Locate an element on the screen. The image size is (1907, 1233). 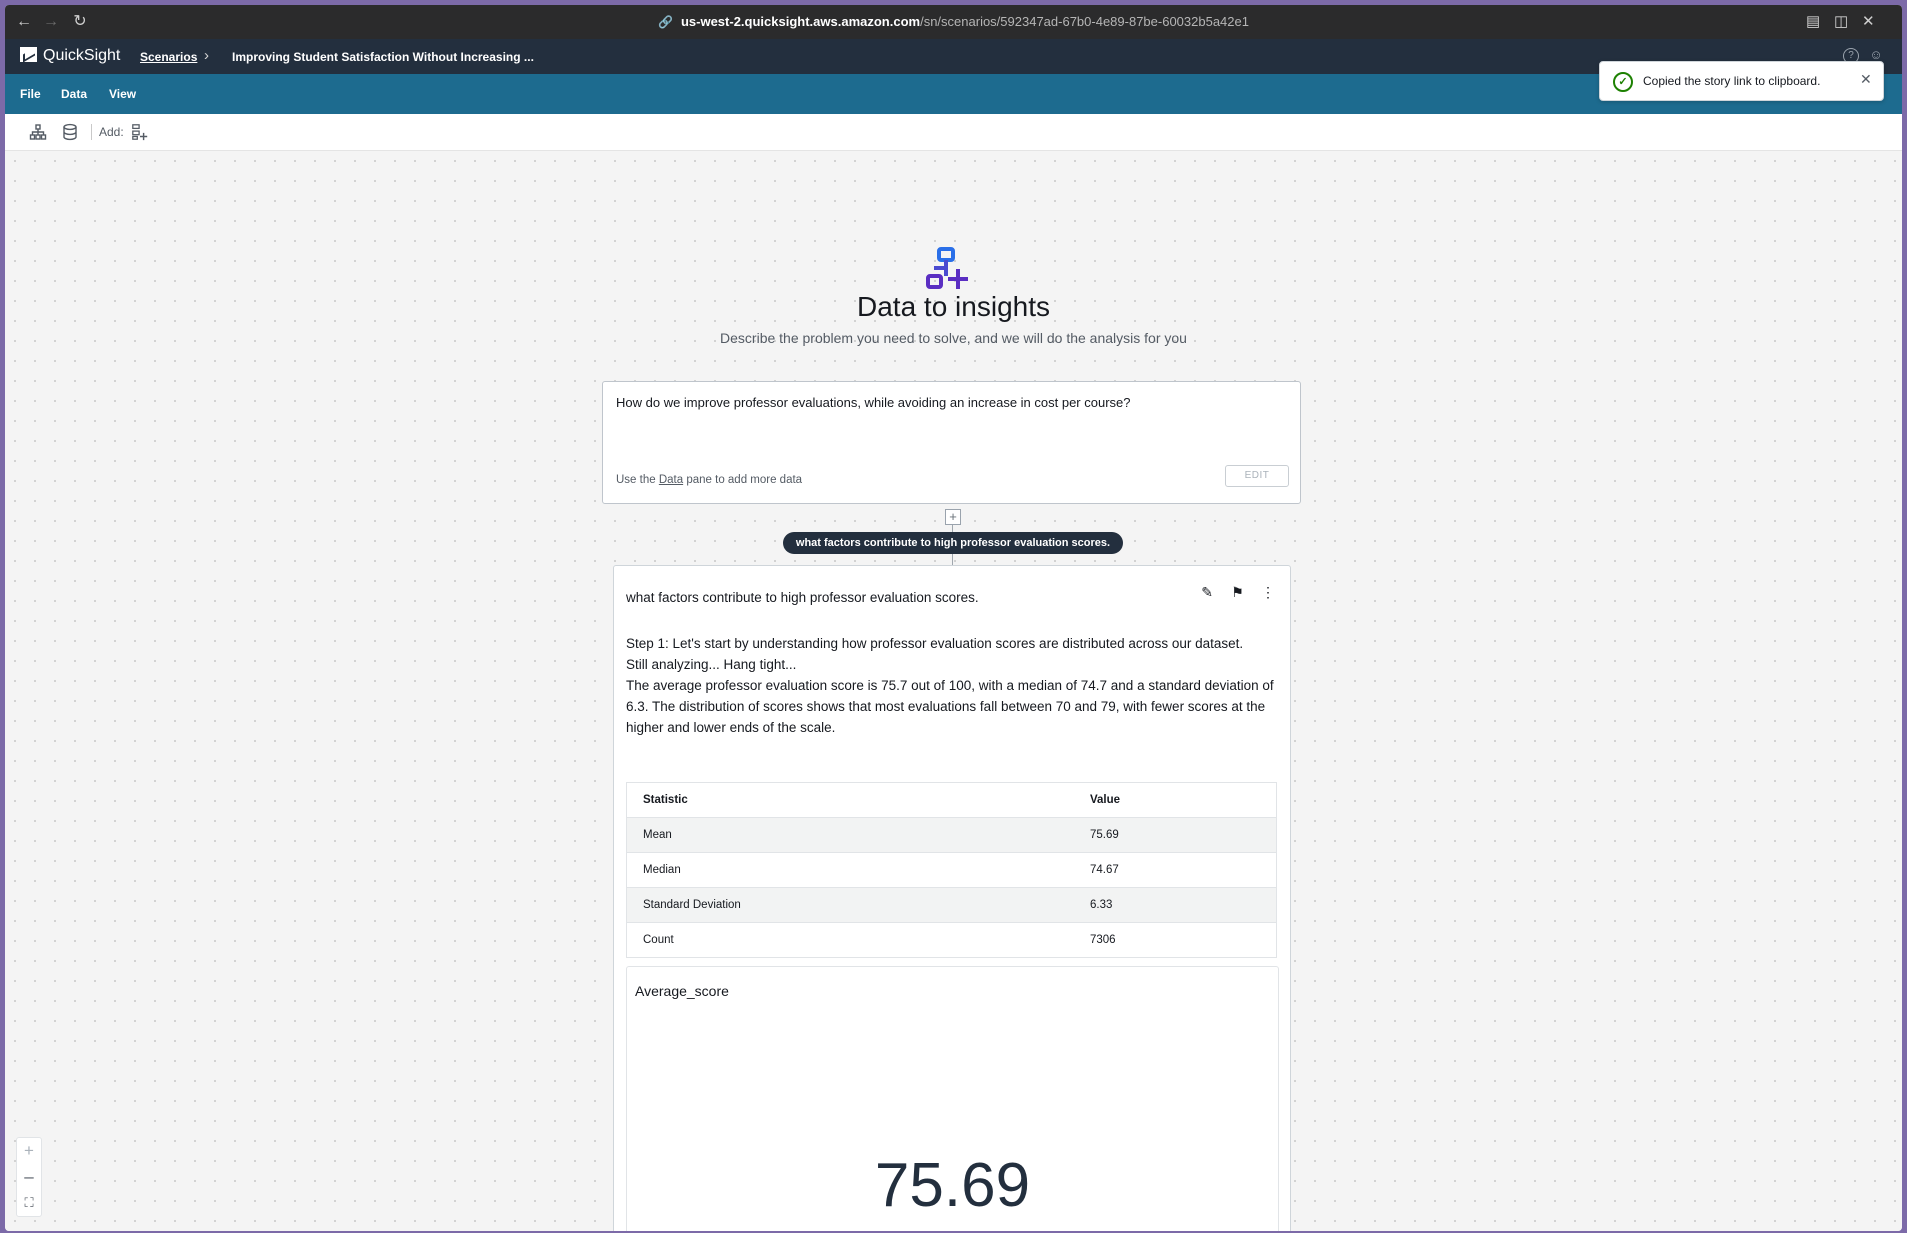
toolbar-divider is located at coordinates (91, 132).